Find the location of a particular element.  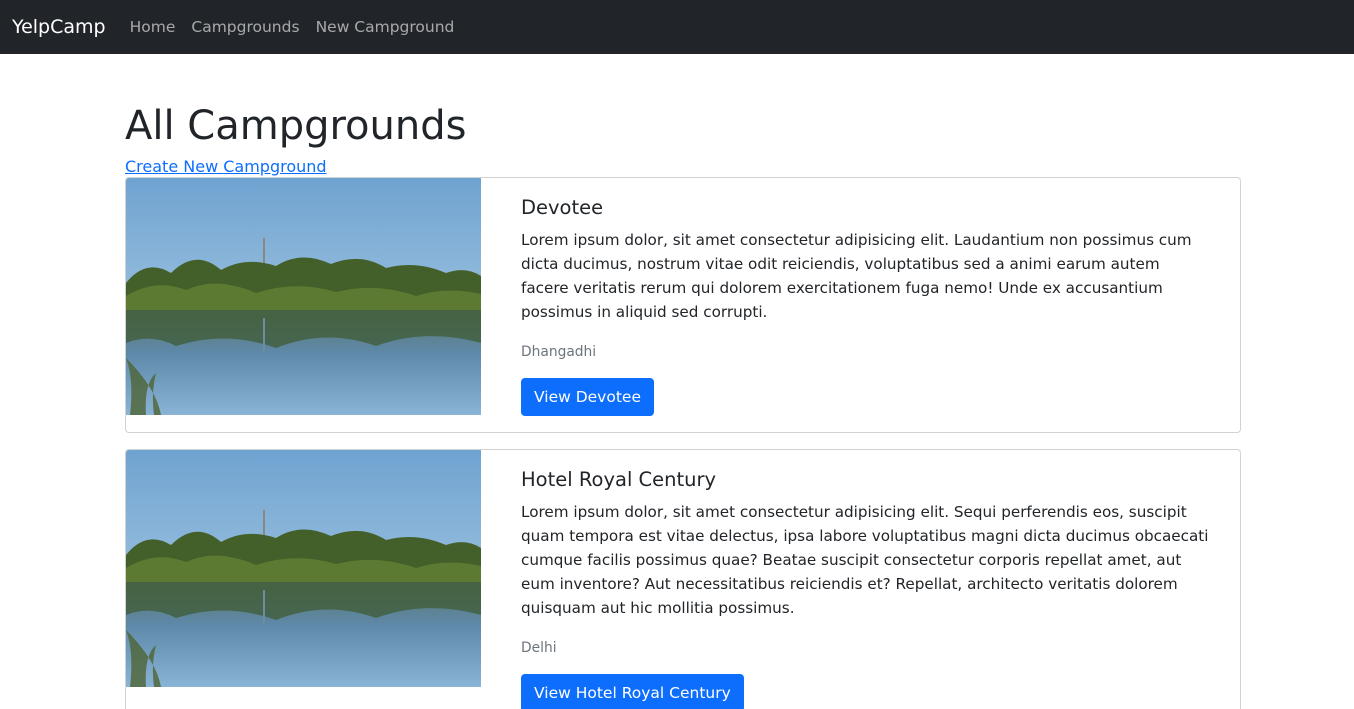

card-title: Devotee is located at coordinates (562, 207).